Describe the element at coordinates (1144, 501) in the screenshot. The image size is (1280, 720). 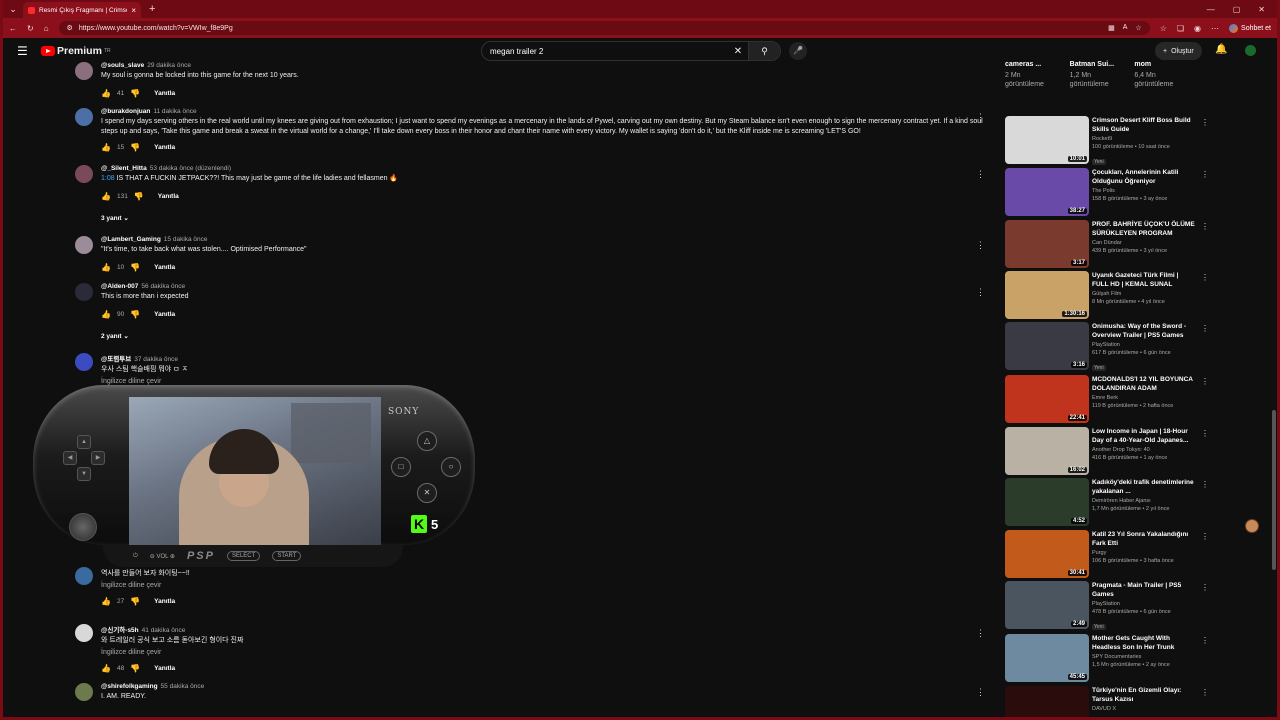
I see `channel-name: Demirören Haber Ajansı` at that location.